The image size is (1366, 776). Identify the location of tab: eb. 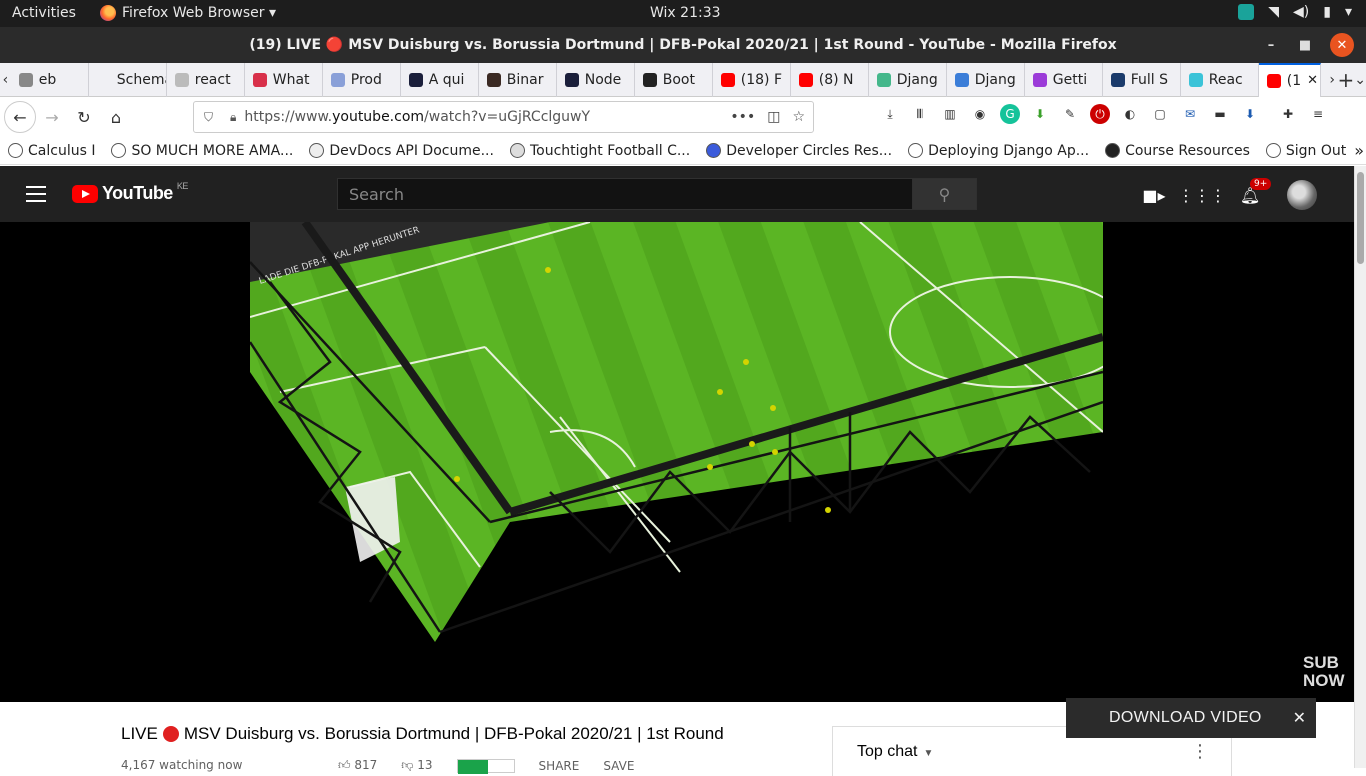
(50, 79).